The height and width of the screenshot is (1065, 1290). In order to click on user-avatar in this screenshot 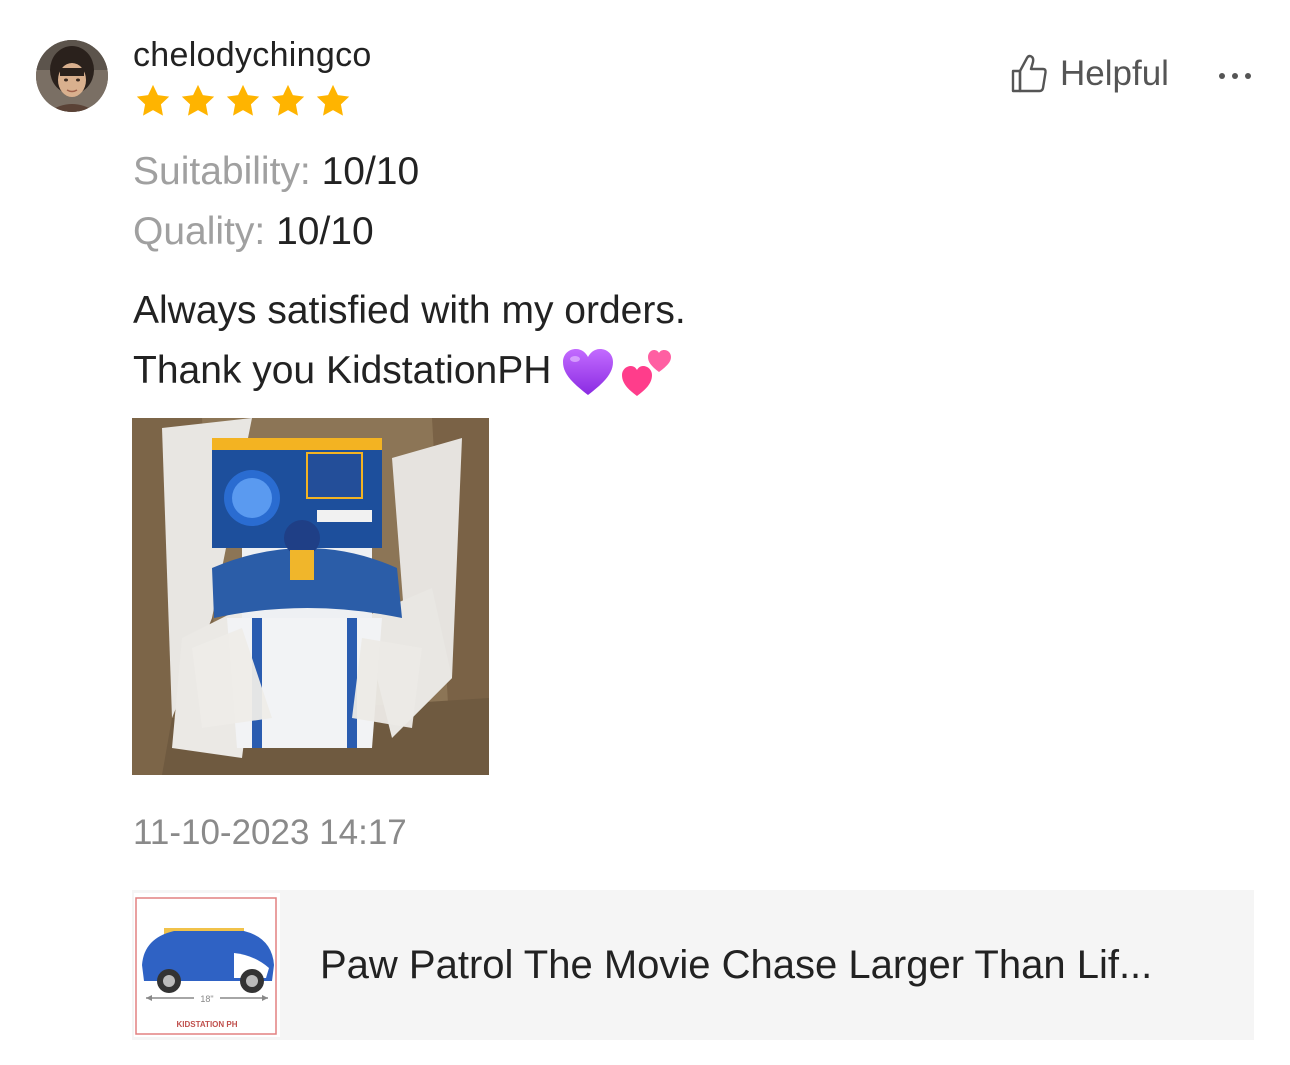, I will do `click(72, 76)`.